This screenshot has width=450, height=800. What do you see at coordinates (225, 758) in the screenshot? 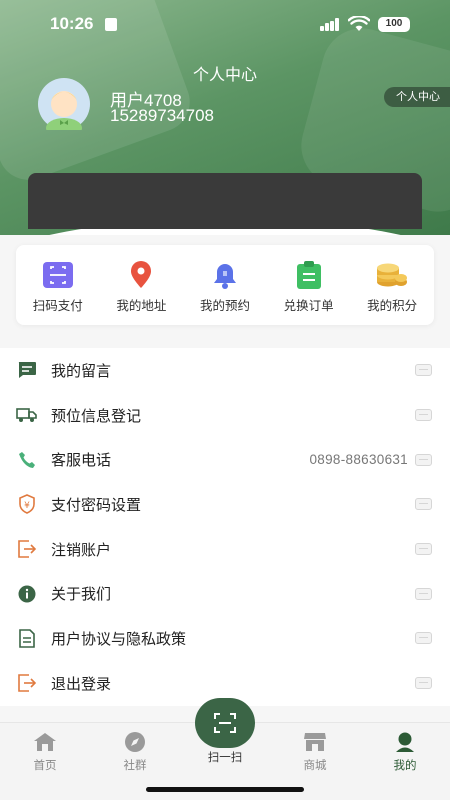
I see `scan-label: 扫一扫` at bounding box center [225, 758].